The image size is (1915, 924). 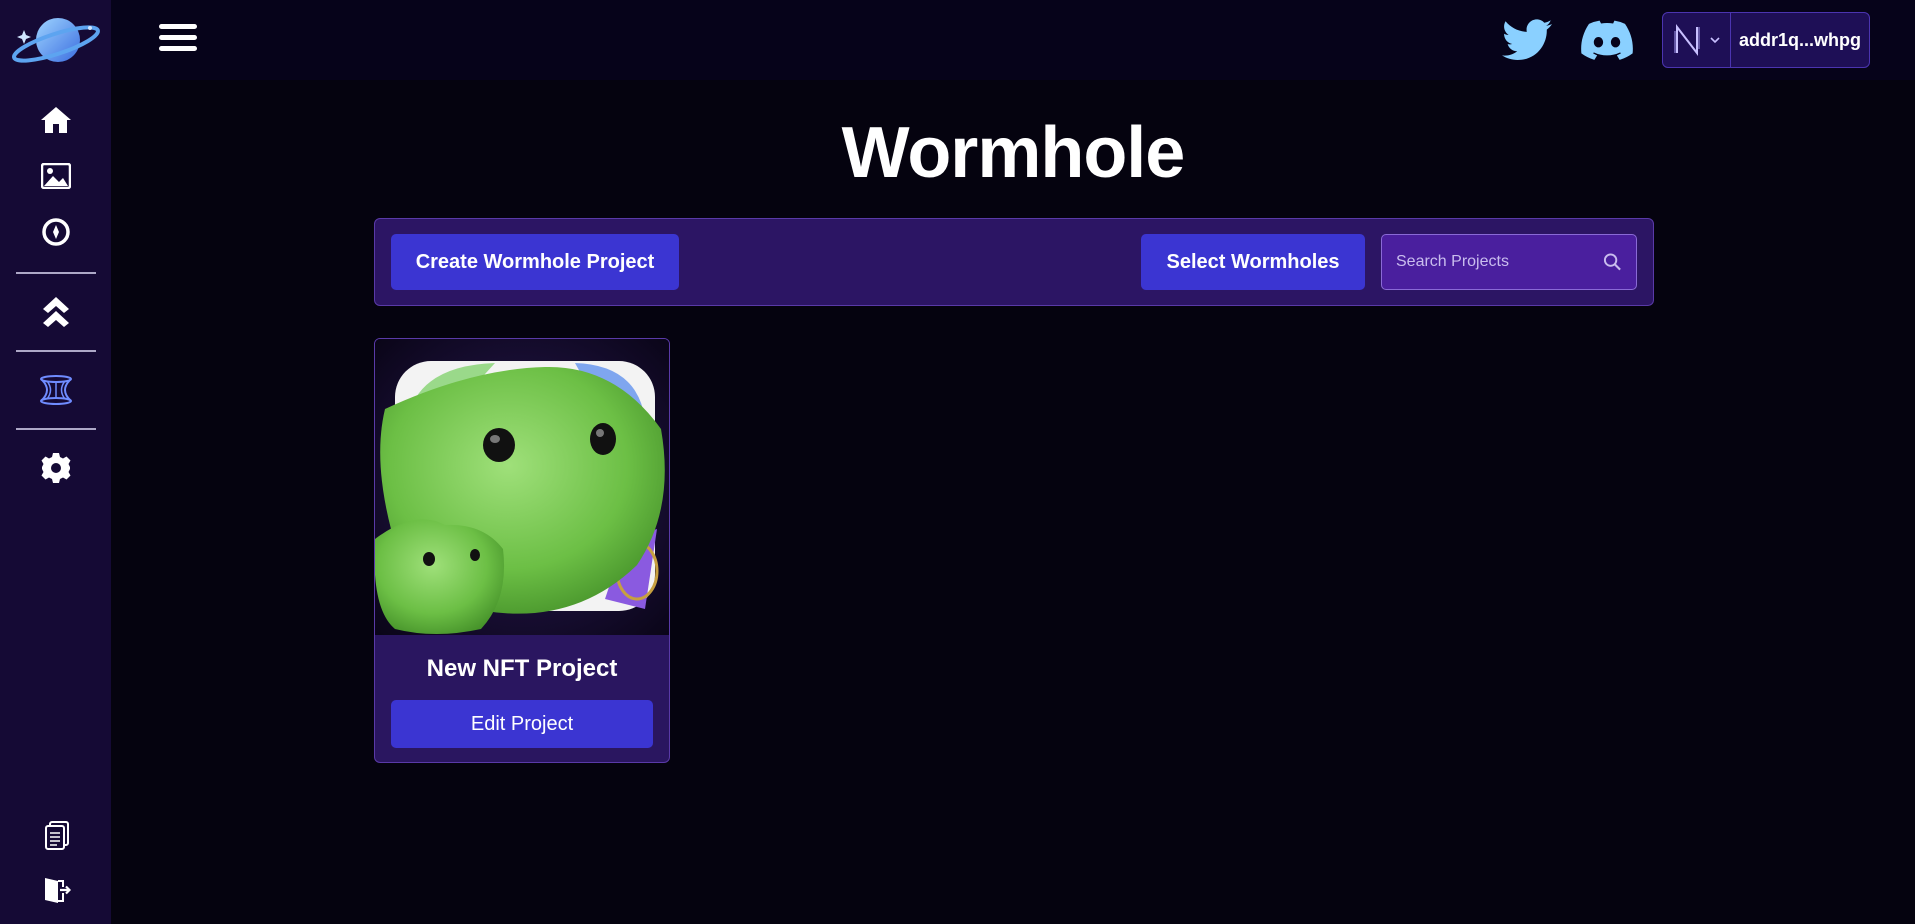 What do you see at coordinates (1013, 153) in the screenshot?
I see `page-title: Wormhole` at bounding box center [1013, 153].